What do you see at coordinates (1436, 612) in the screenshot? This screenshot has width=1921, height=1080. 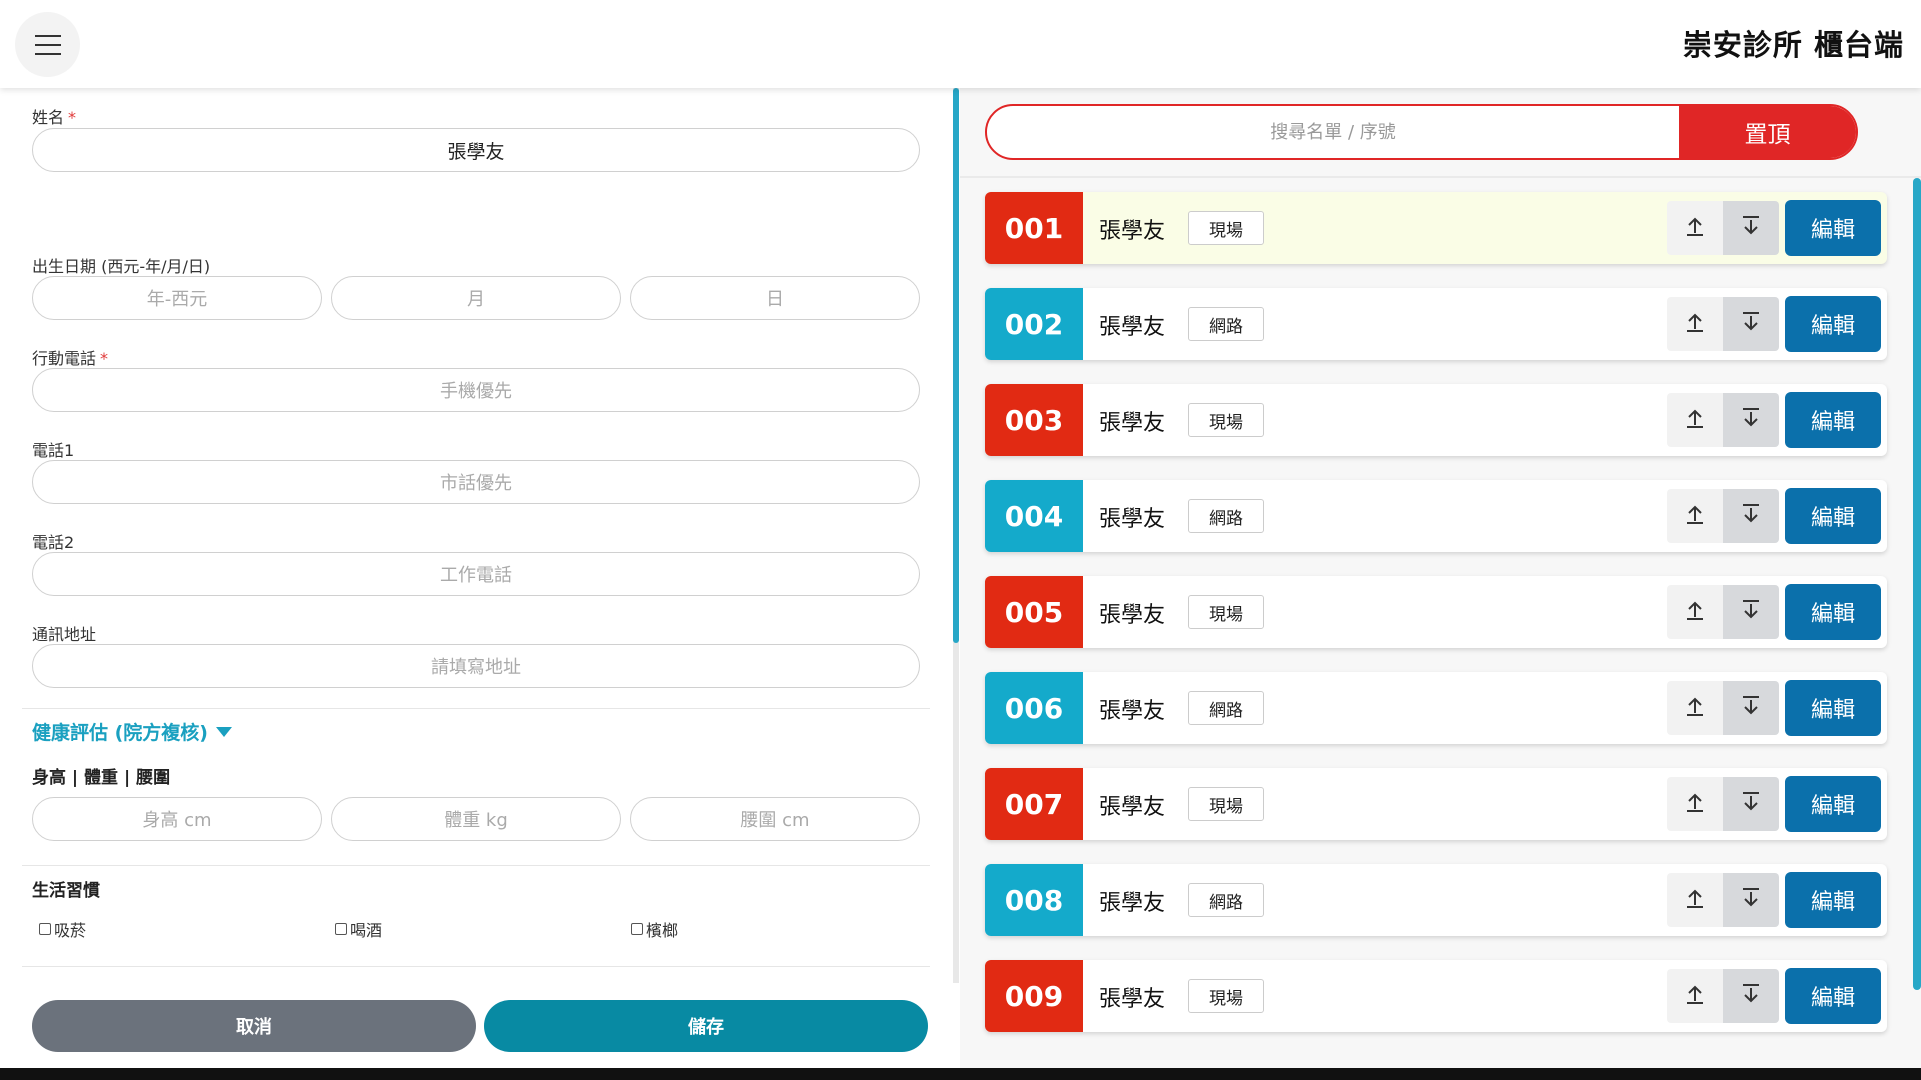 I see `queue-item: 005 張學友 現場 編輯` at bounding box center [1436, 612].